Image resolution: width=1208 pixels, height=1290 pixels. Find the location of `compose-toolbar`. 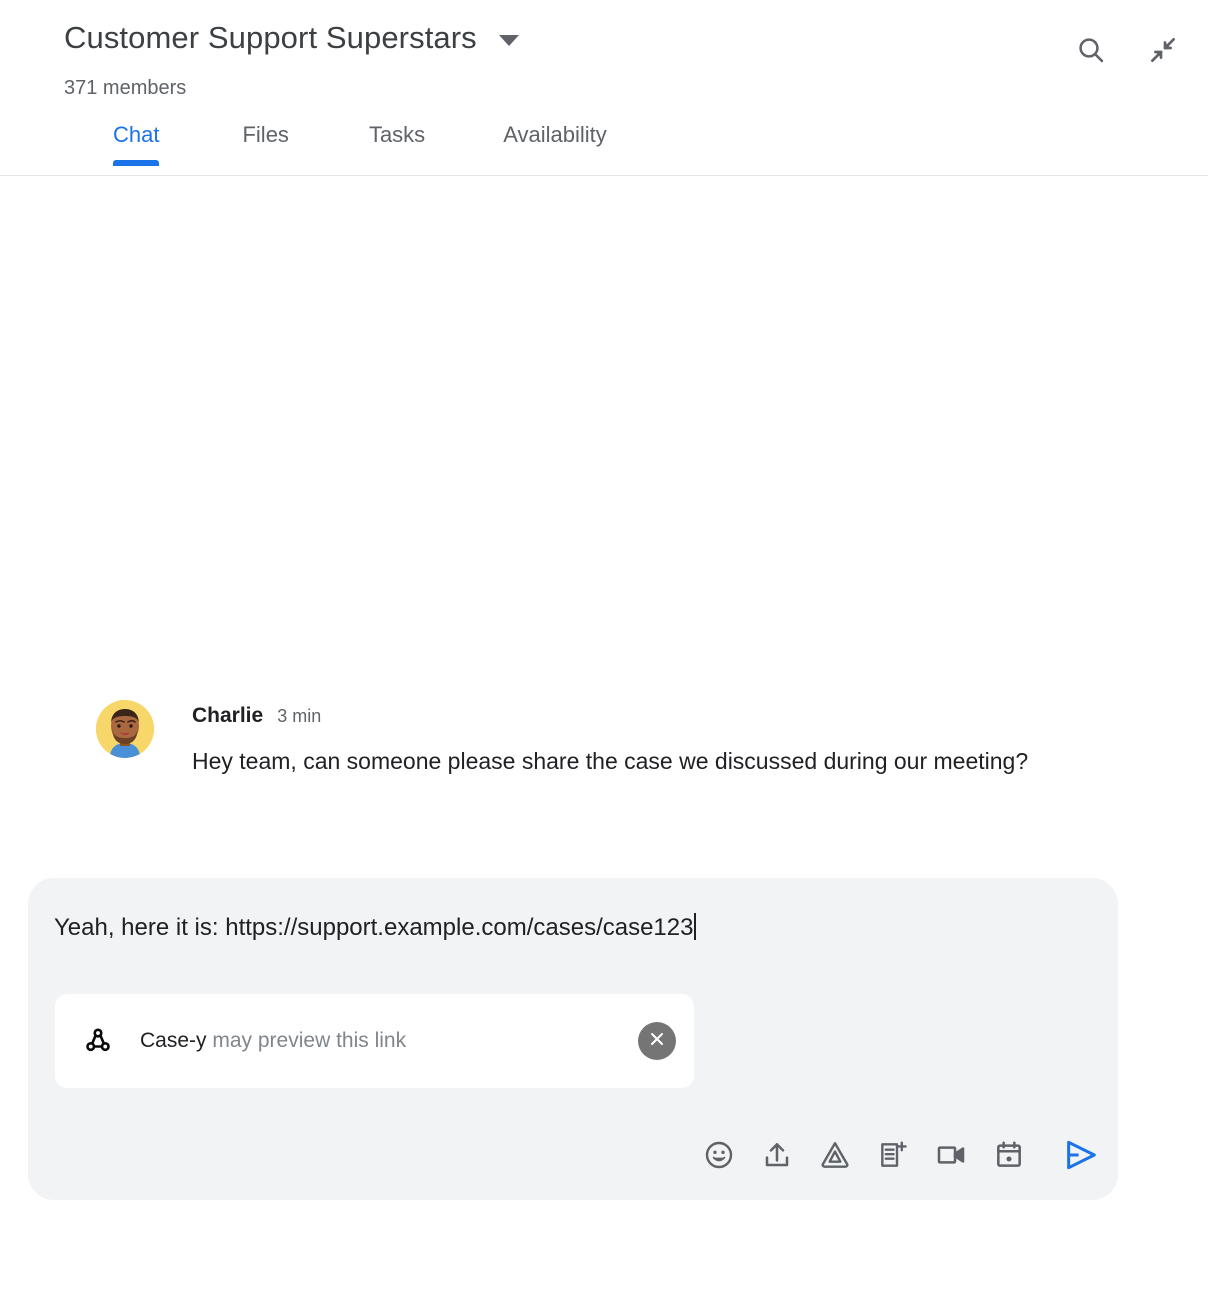

compose-toolbar is located at coordinates (900, 1157).